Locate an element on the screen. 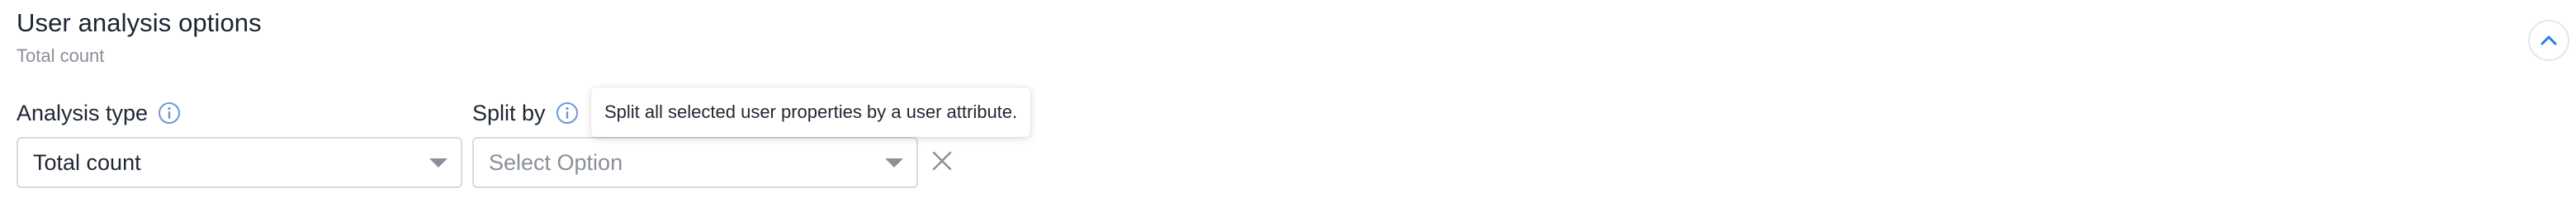 The width and height of the screenshot is (2576, 198). analysis-type-label-row: Analysis type is located at coordinates (99, 113).